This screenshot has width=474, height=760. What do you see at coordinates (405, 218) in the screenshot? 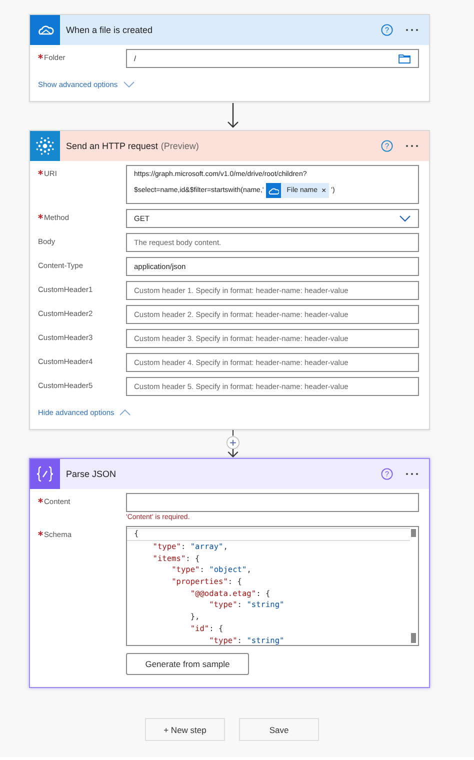
I see `chevron-down-icon` at bounding box center [405, 218].